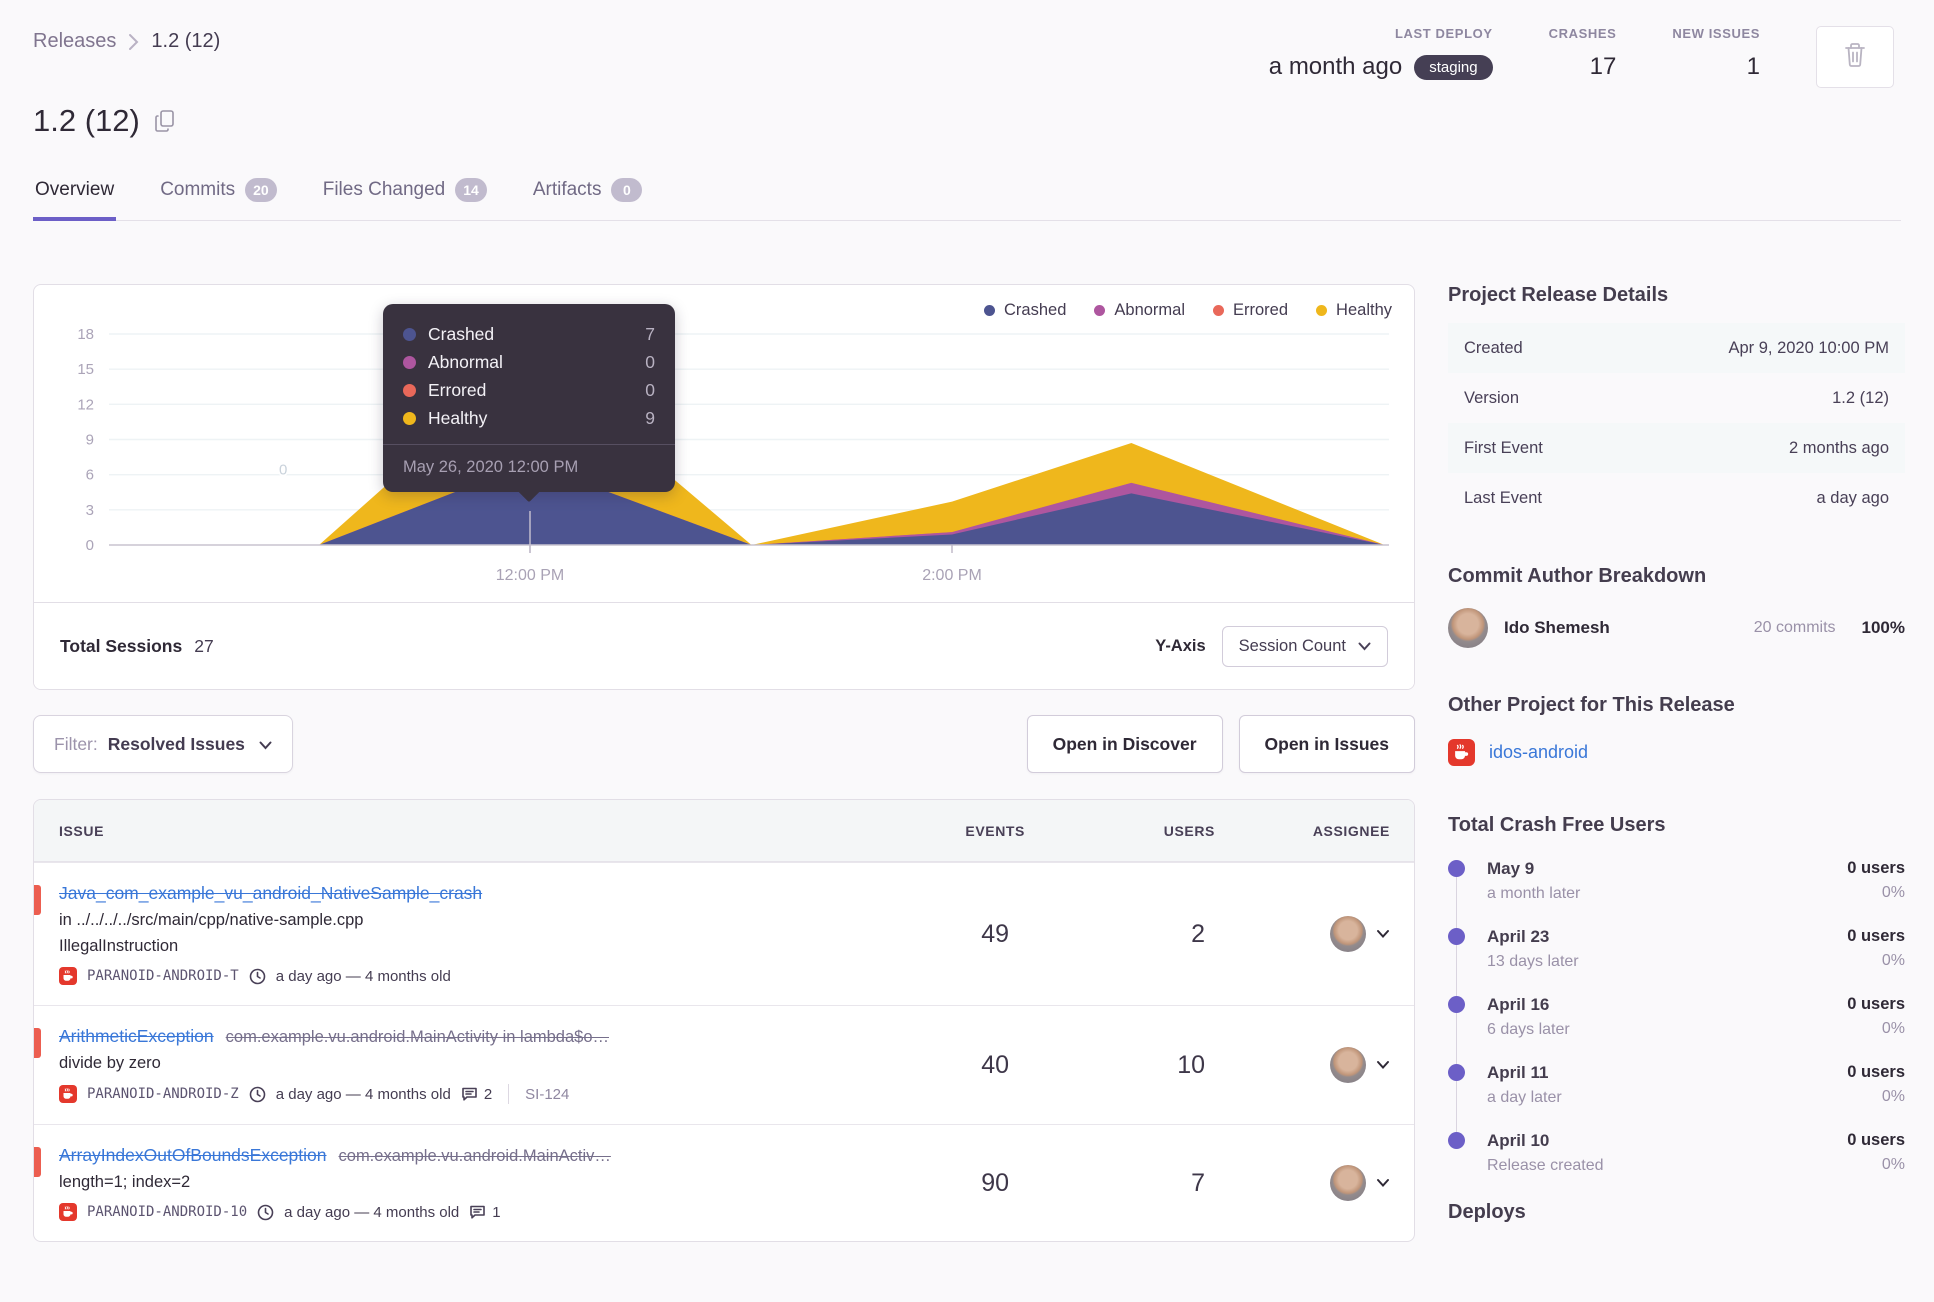  Describe the element at coordinates (1198, 1182) in the screenshot. I see `users-count: 7` at that location.